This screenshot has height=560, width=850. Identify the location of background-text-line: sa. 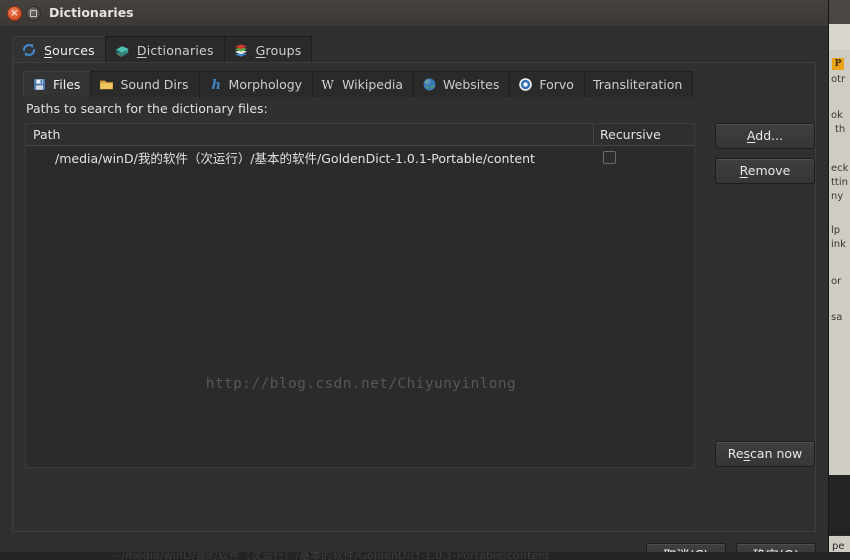
(837, 317).